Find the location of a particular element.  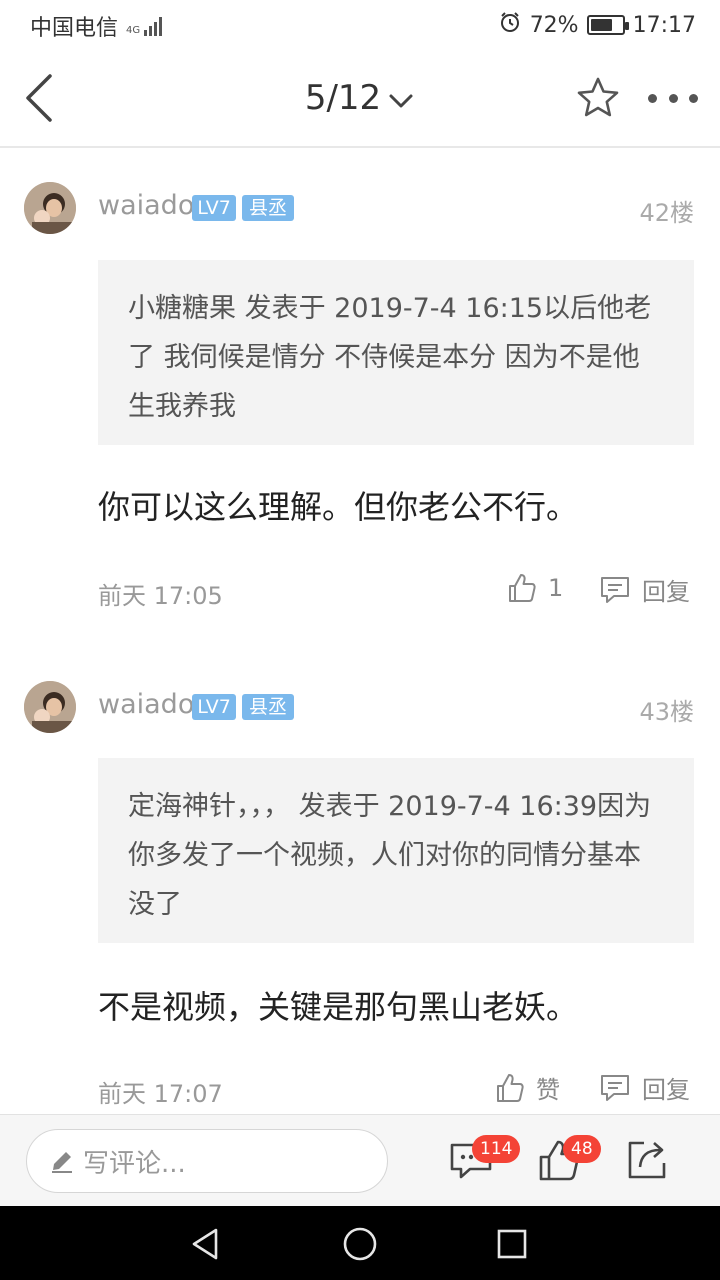

network-type: 4G is located at coordinates (133, 30).